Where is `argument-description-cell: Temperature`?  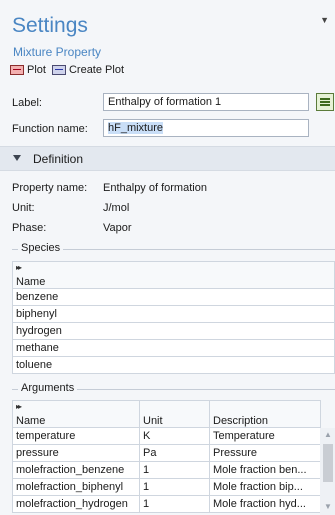
argument-description-cell: Temperature is located at coordinates (265, 436).